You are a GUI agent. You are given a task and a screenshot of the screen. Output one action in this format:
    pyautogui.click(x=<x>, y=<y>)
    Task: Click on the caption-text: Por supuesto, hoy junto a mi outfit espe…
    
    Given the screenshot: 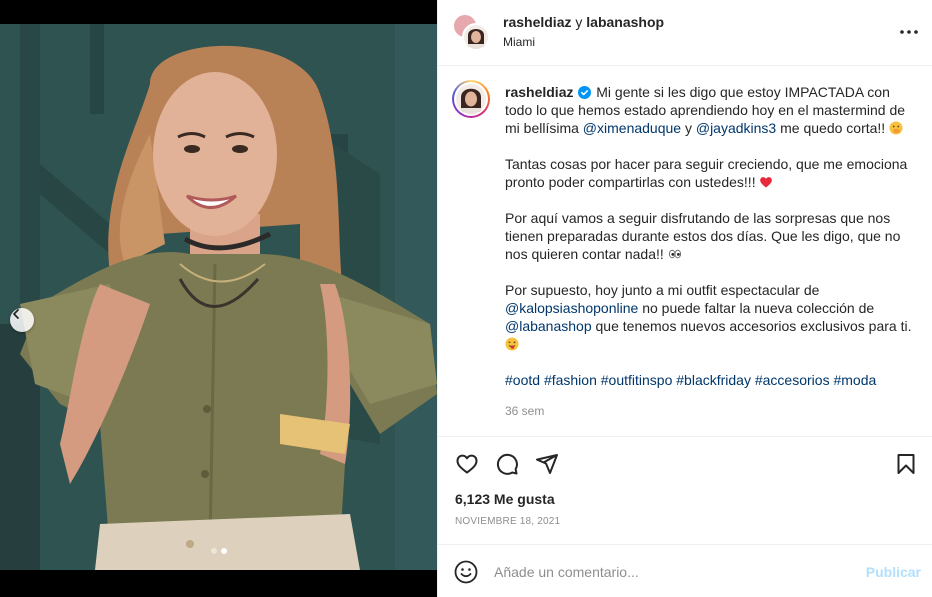 What is the action you would take?
    pyautogui.click(x=662, y=290)
    